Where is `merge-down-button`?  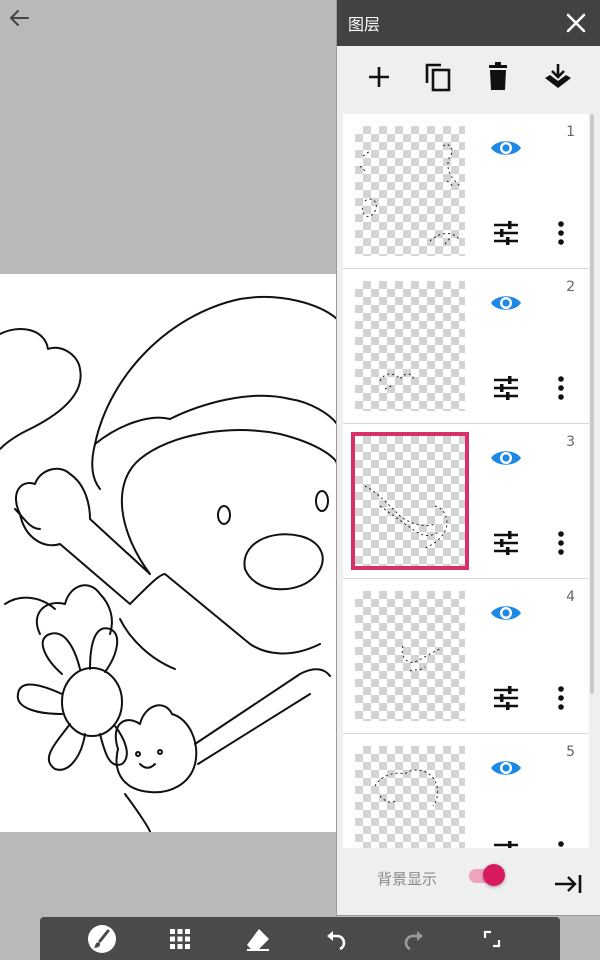 merge-down-button is located at coordinates (558, 77).